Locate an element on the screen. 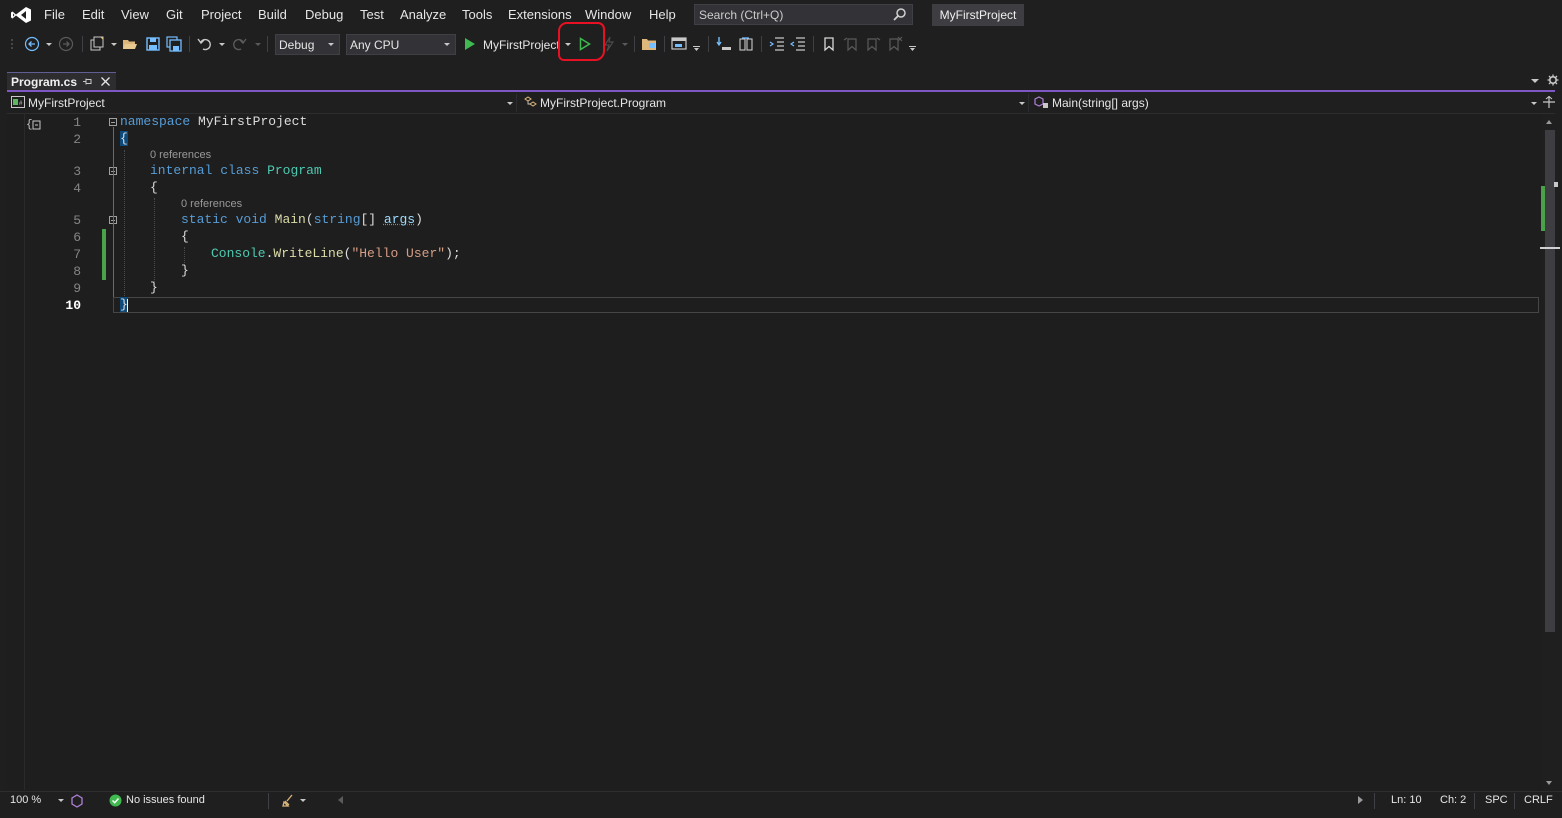  keyword: internal is located at coordinates (181, 170).